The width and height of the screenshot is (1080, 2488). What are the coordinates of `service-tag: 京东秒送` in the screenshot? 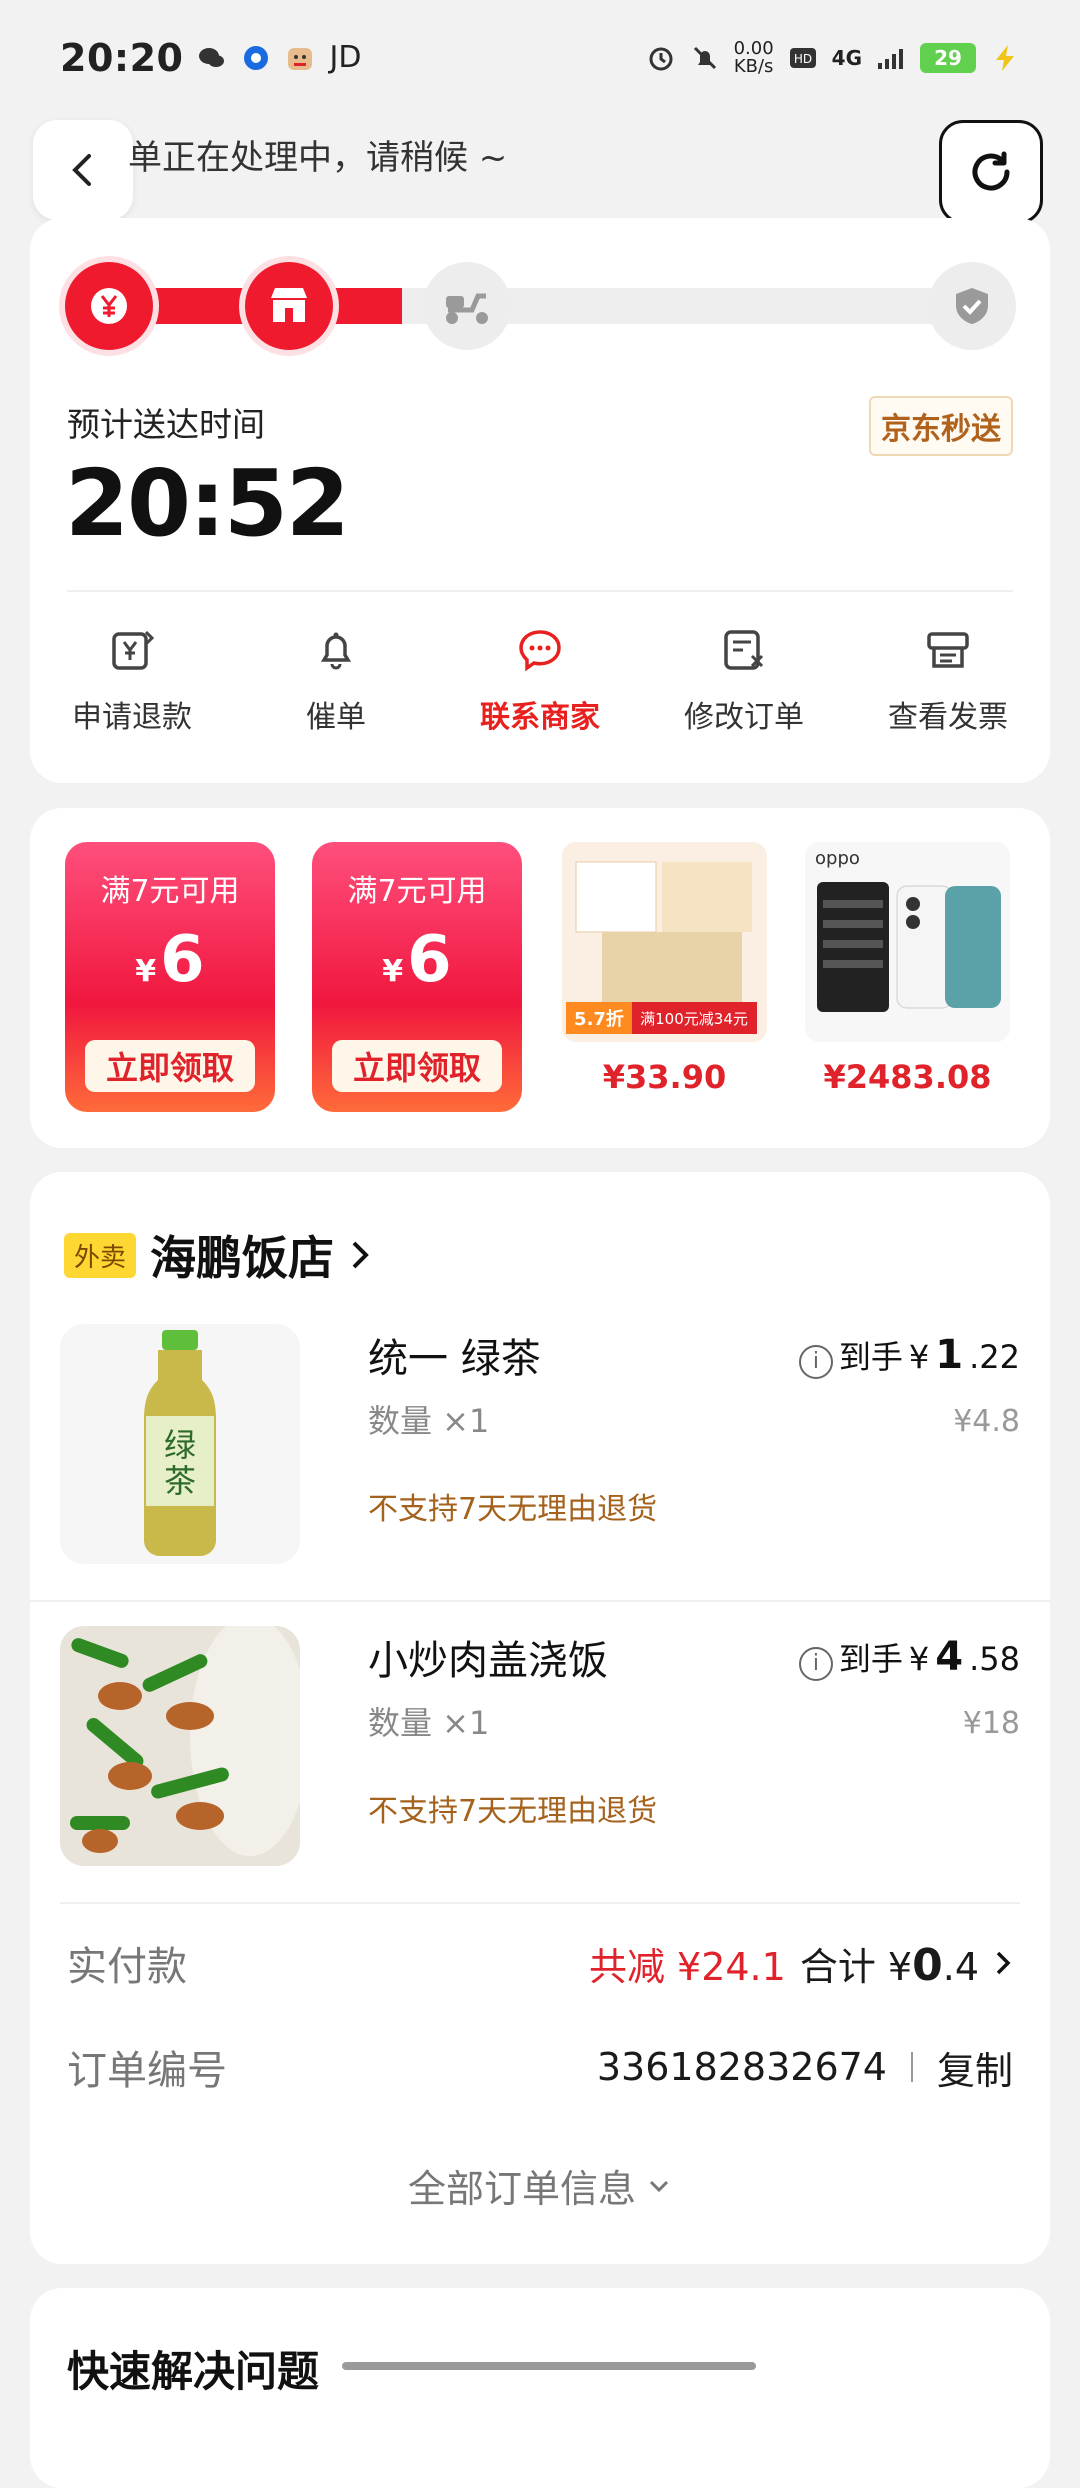 It's located at (941, 426).